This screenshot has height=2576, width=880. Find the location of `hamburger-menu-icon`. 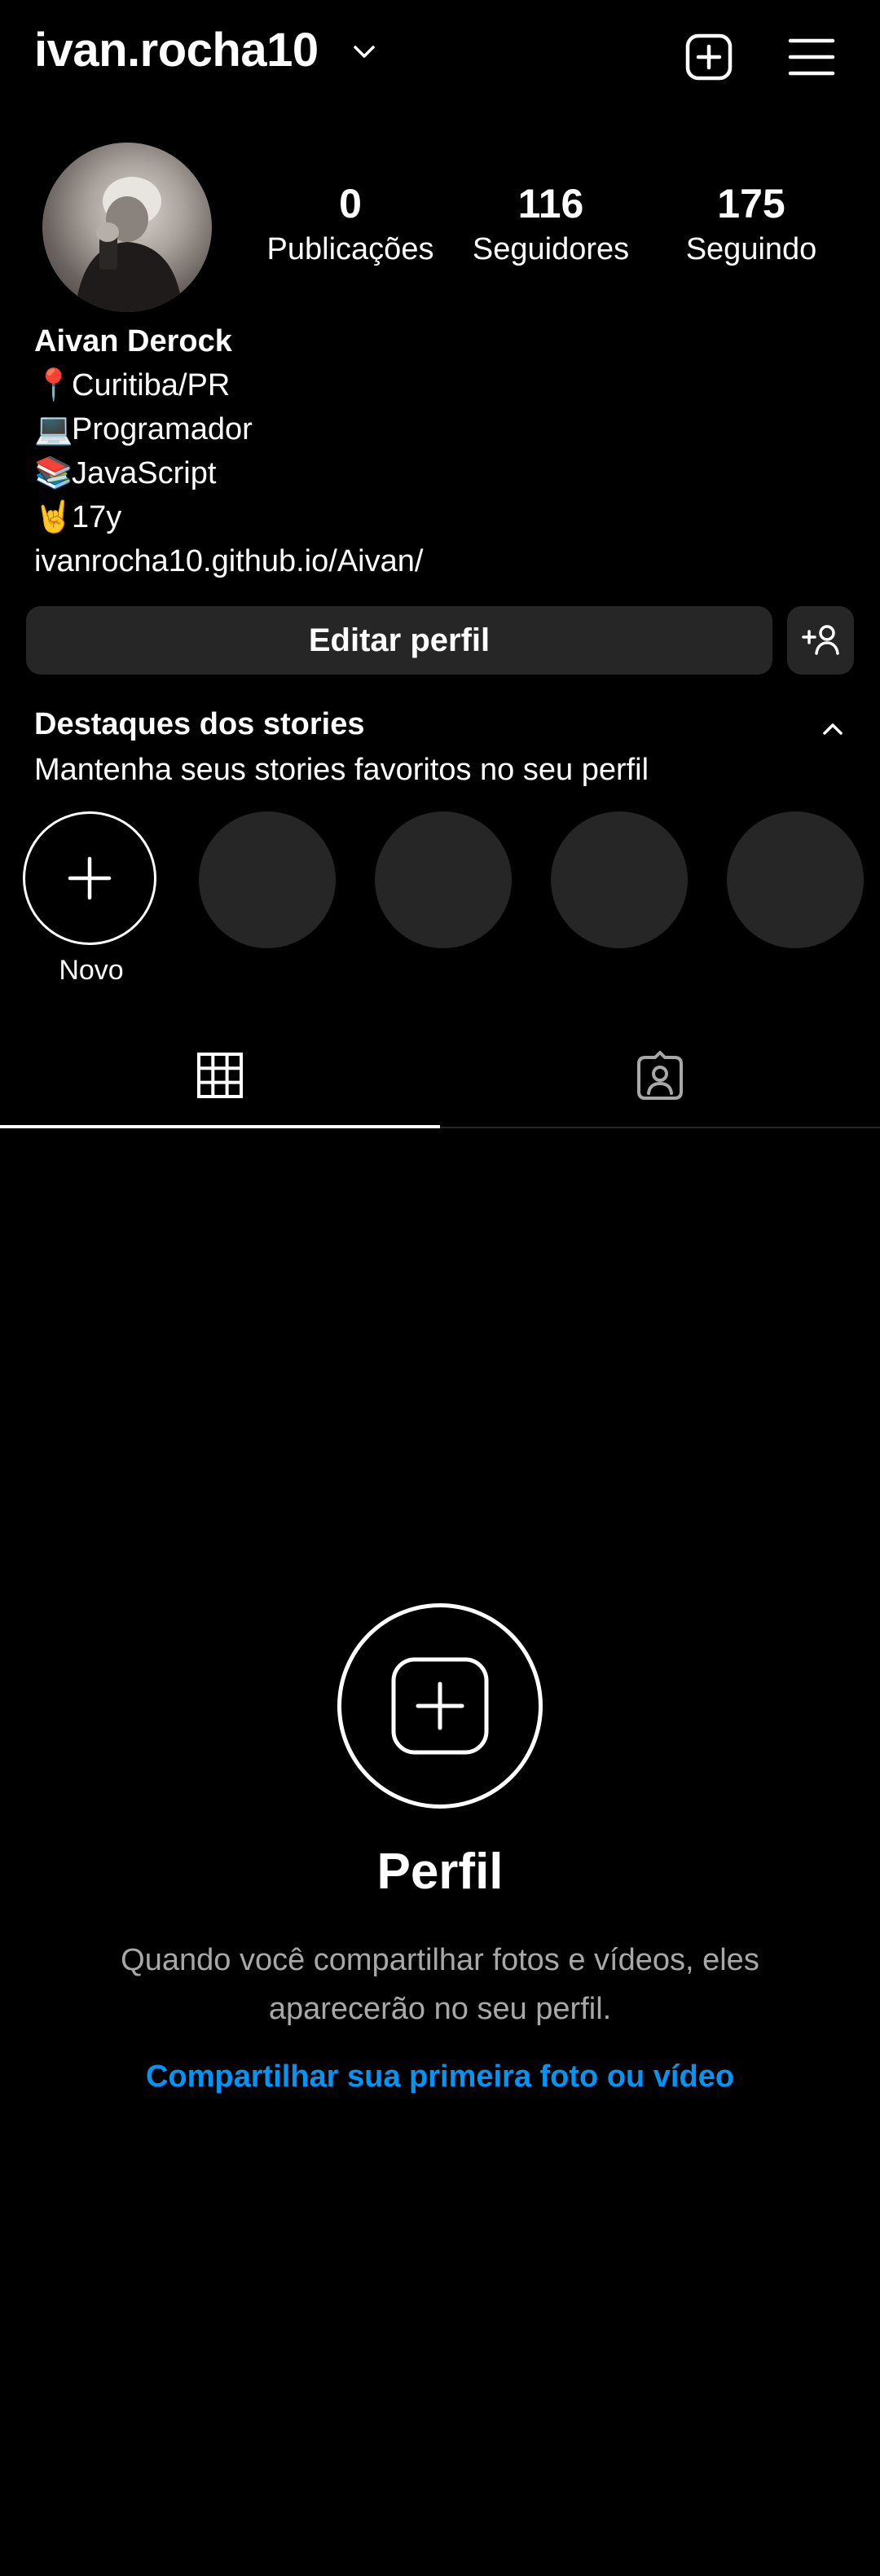

hamburger-menu-icon is located at coordinates (811, 57).